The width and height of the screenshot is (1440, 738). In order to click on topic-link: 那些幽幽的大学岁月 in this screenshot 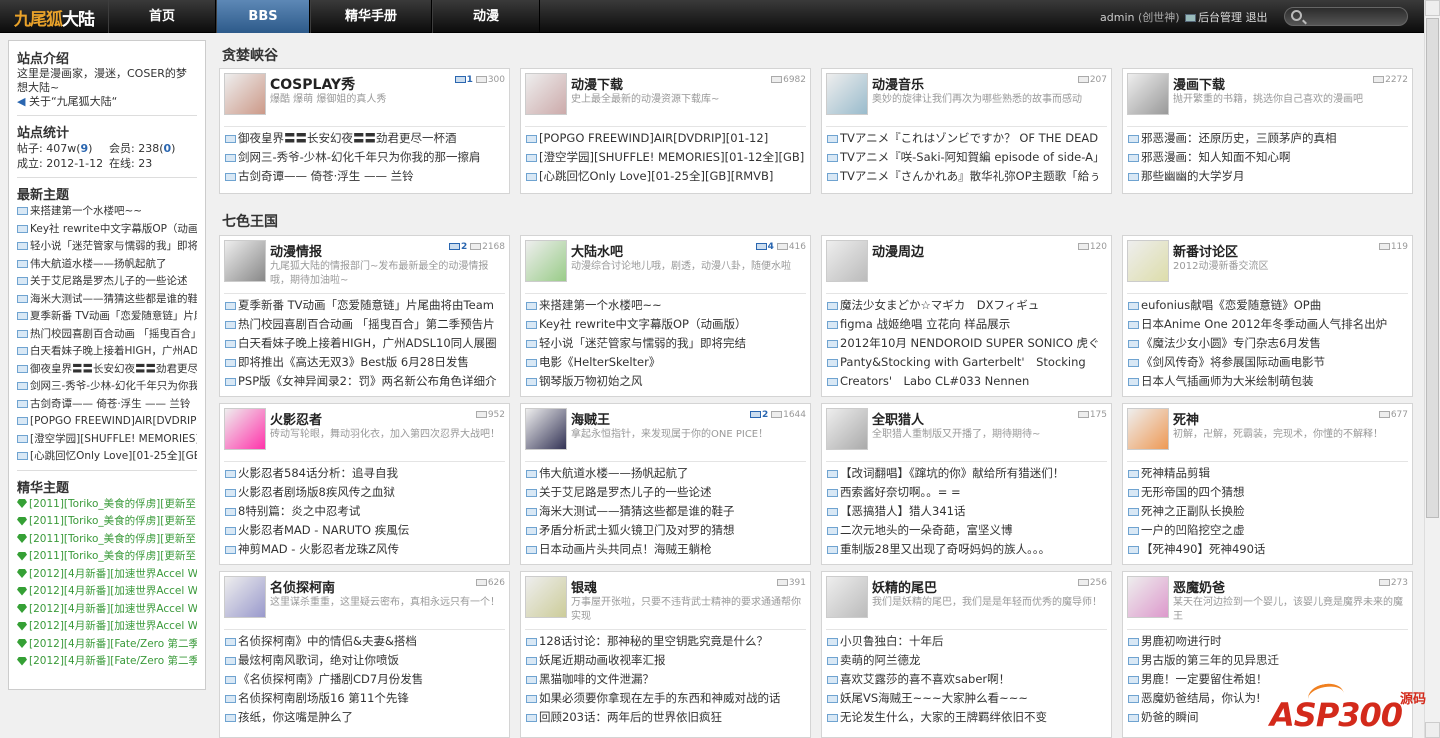, I will do `click(1269, 176)`.